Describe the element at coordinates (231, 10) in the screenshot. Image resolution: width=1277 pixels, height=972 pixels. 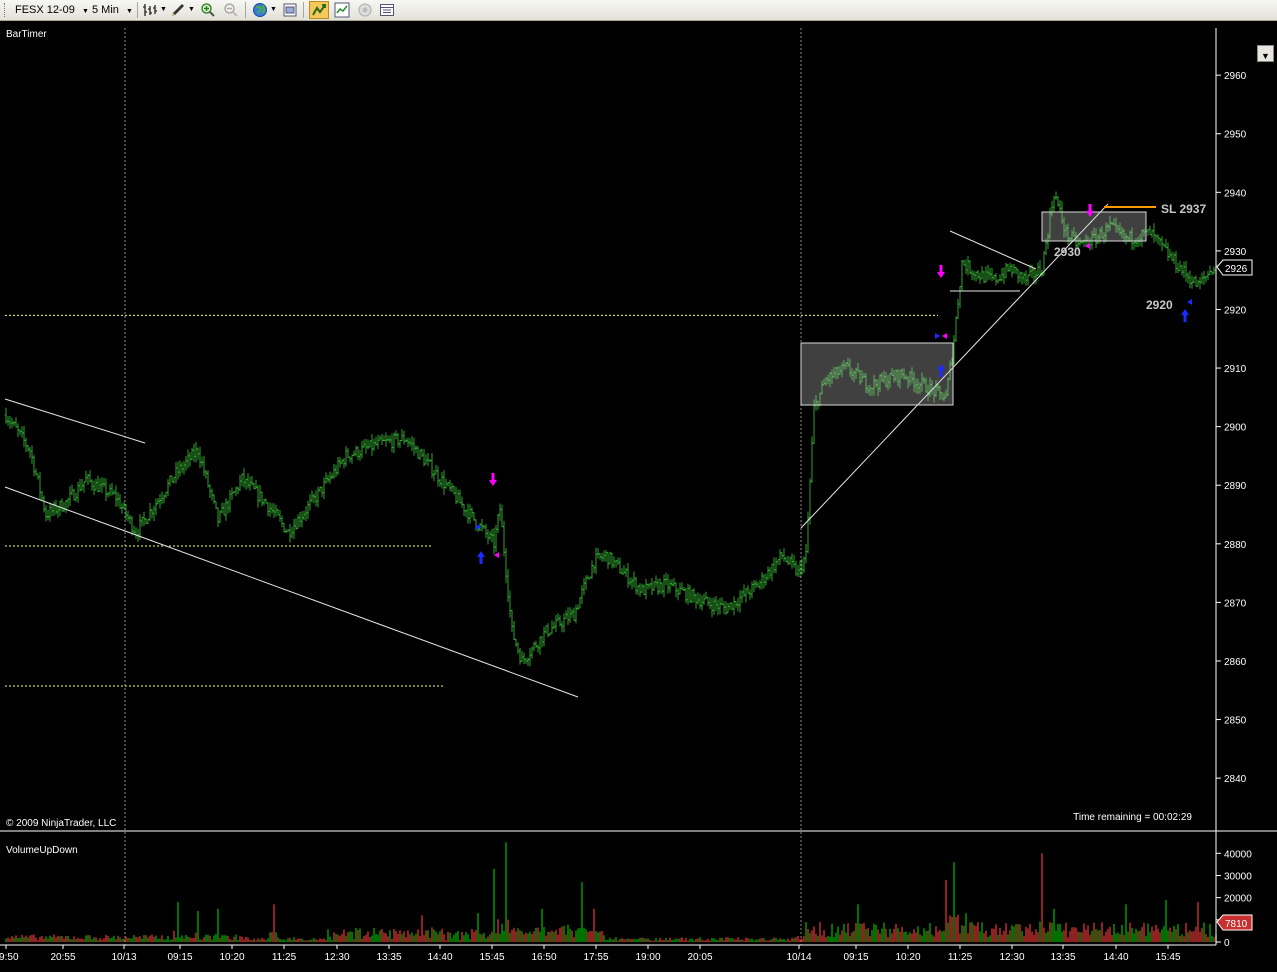
I see `zoom-out-icon` at that location.